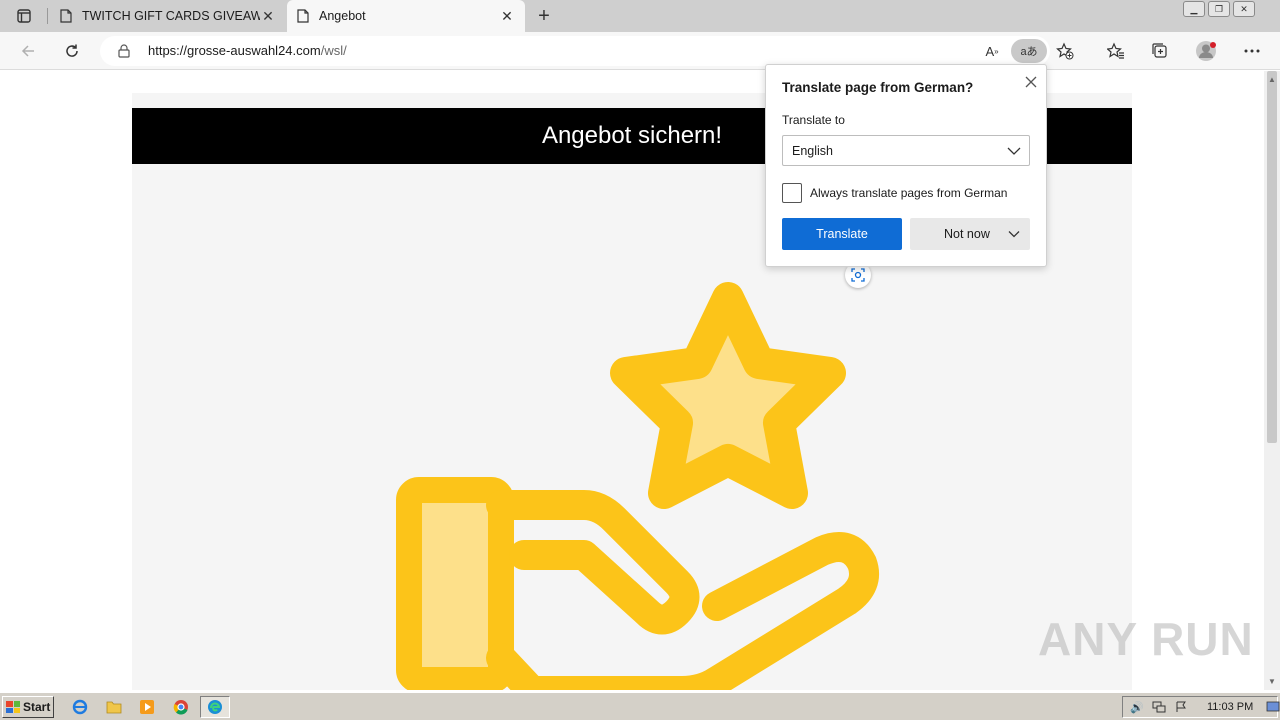 The image size is (1280, 720). Describe the element at coordinates (171, 16) in the screenshot. I see `tab-title: TWITCH GIFT CARDS GIVEAWAY` at that location.